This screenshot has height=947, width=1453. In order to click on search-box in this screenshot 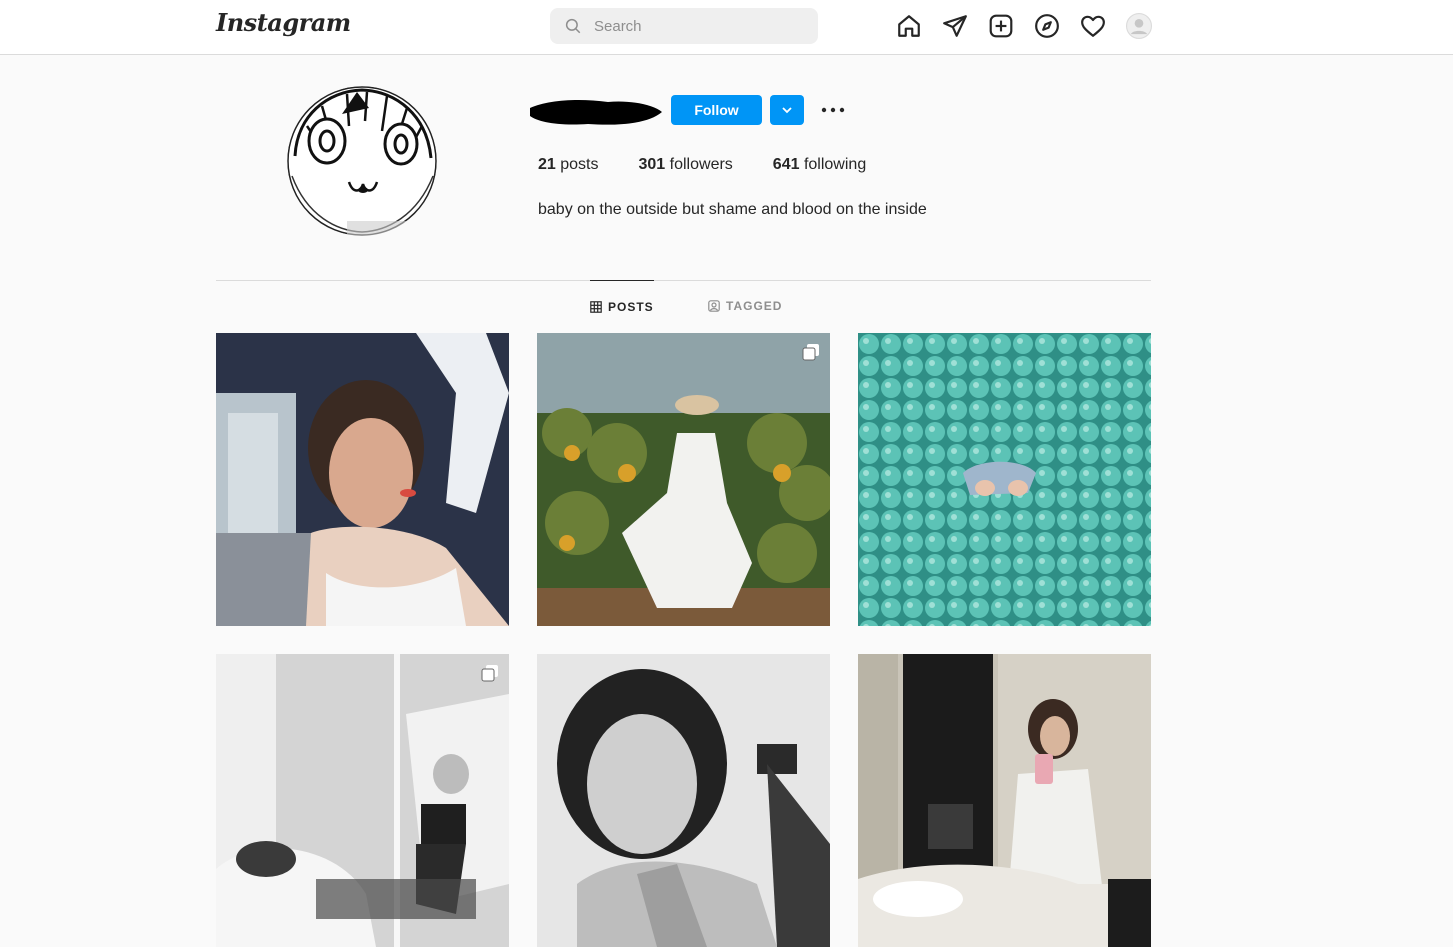, I will do `click(684, 26)`.